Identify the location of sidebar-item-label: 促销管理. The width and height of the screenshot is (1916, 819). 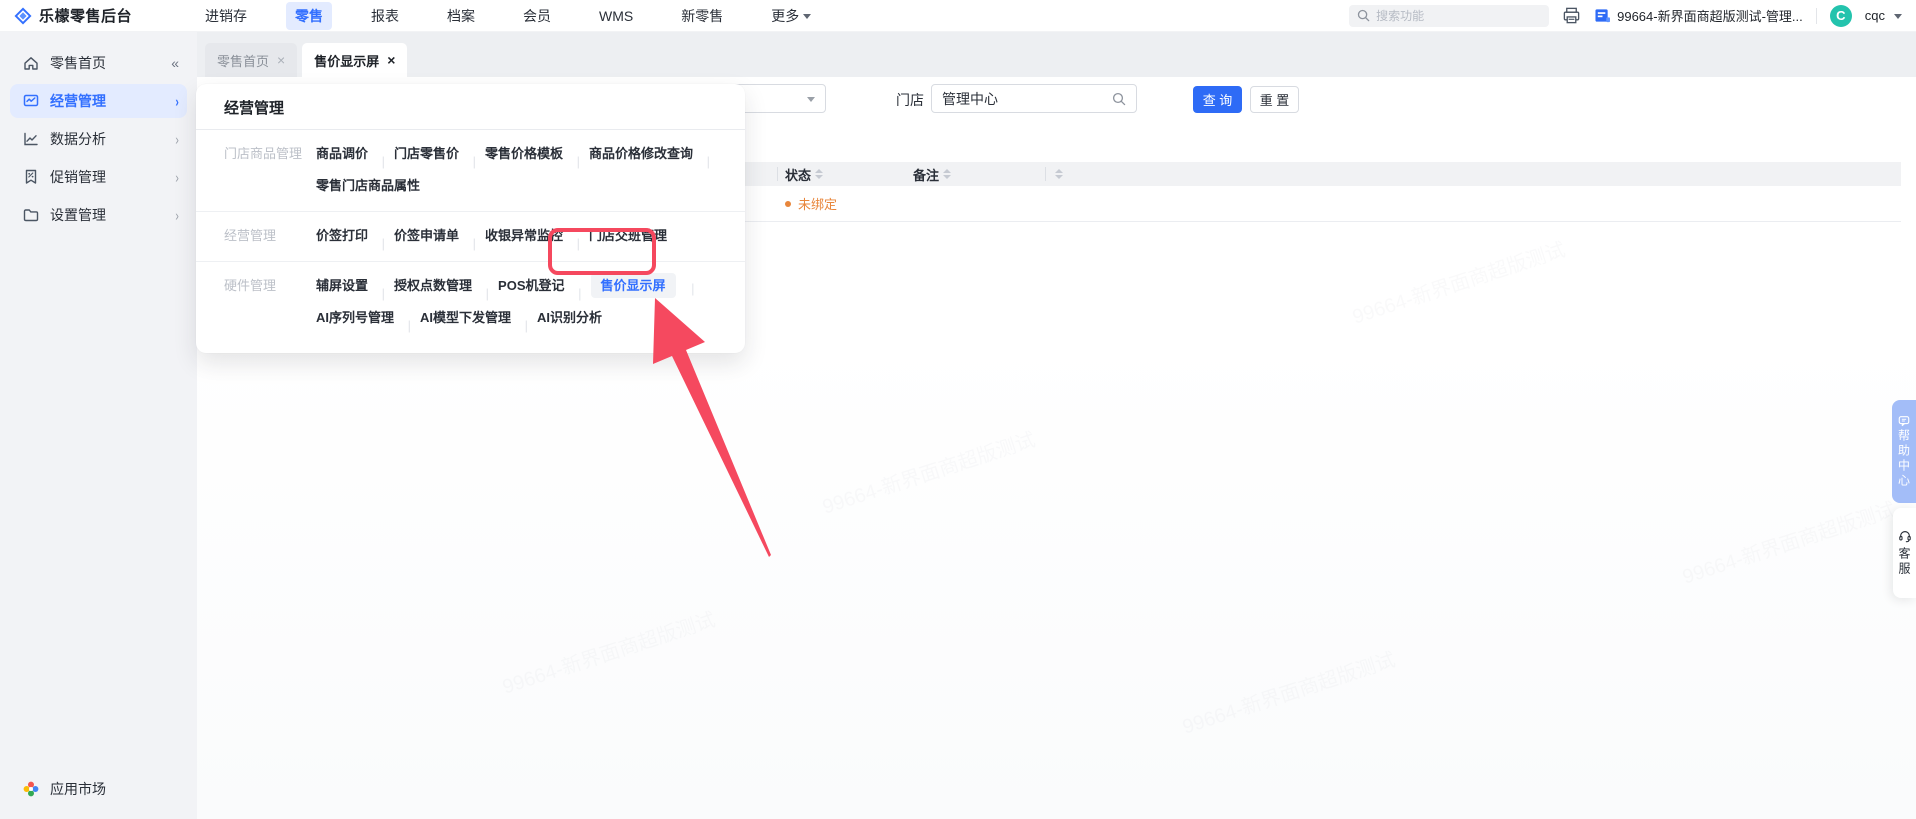
(78, 177).